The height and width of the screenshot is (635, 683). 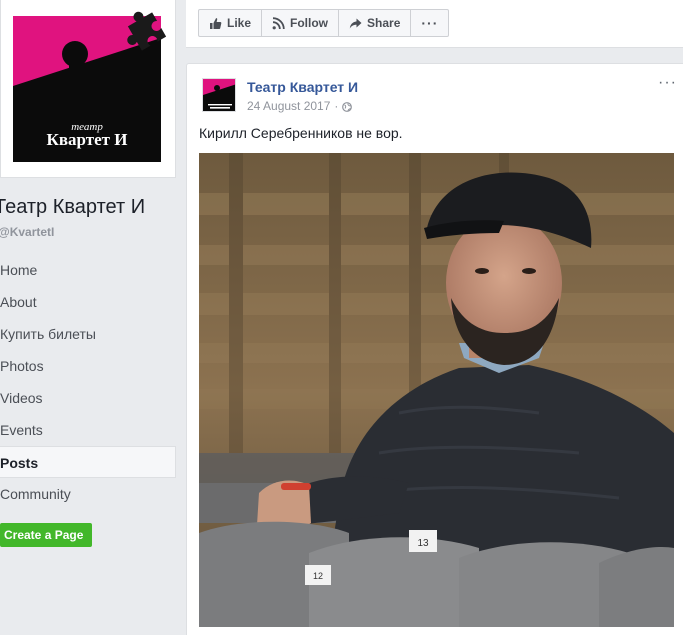 I want to click on post-date: 24 August 2017, so click(x=288, y=106).